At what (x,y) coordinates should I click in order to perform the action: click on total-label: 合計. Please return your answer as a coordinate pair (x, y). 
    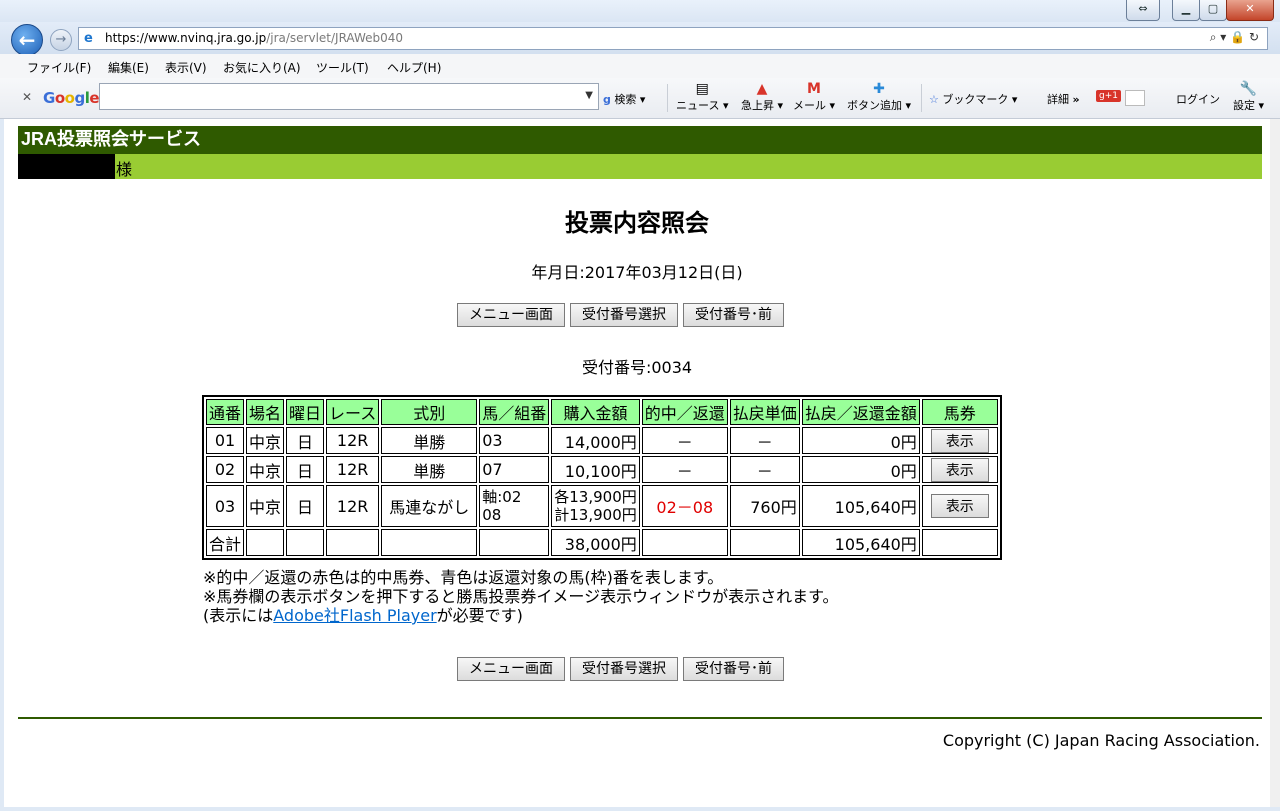
    Looking at the image, I should click on (225, 542).